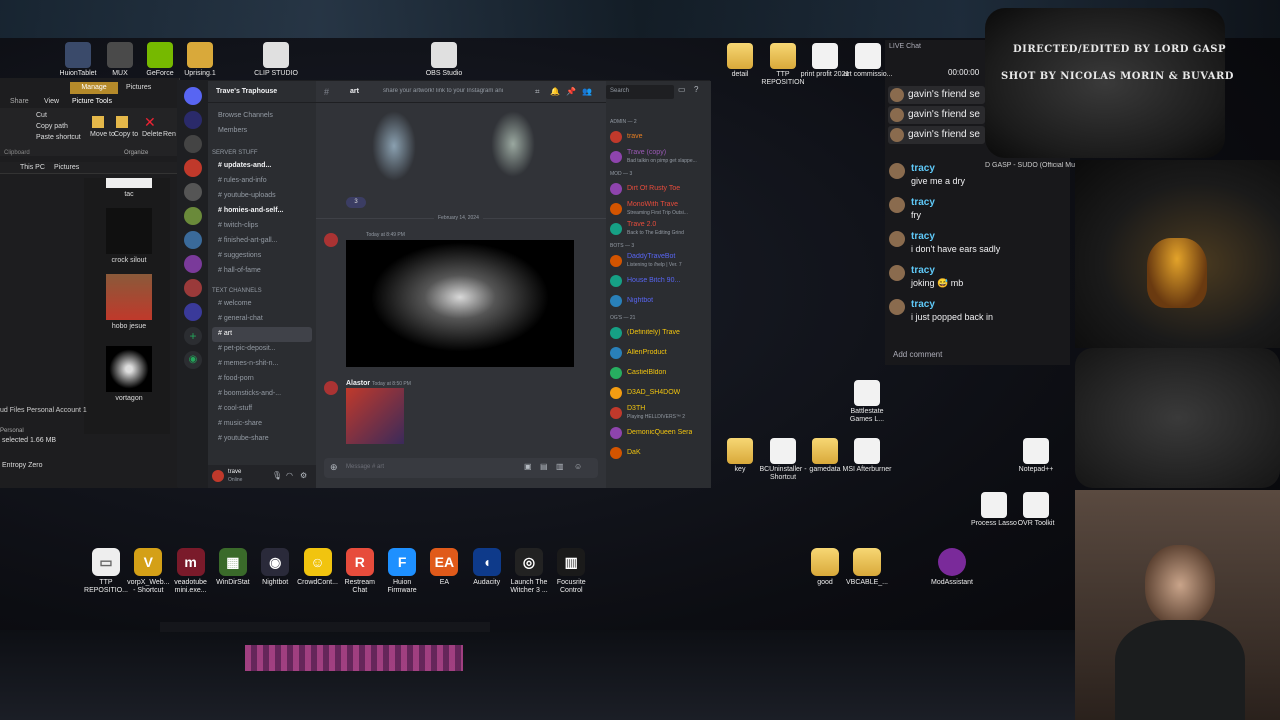  I want to click on member-item: (Definitely) Trave, so click(658, 333).